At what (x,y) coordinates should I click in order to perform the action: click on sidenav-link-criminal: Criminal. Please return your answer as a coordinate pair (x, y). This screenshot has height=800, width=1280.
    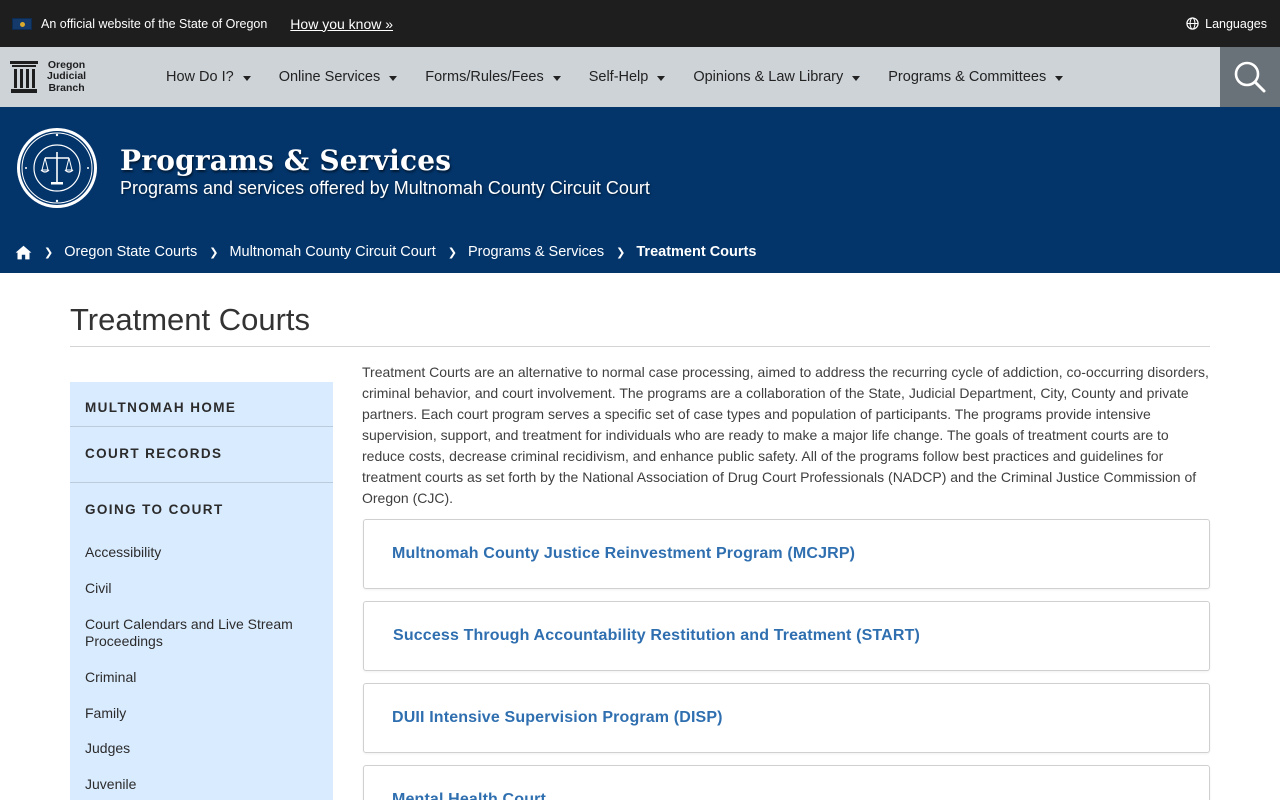
    Looking at the image, I should click on (201, 677).